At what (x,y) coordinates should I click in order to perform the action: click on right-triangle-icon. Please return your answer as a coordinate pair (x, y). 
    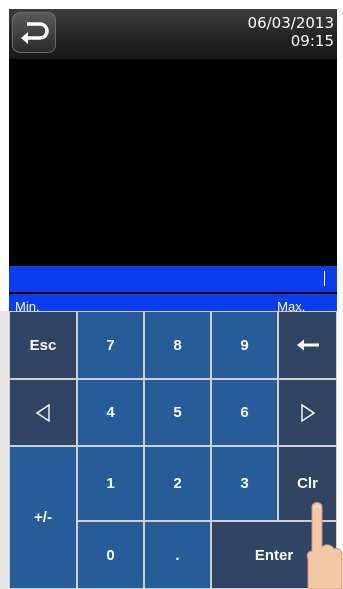
    Looking at the image, I should click on (307, 412).